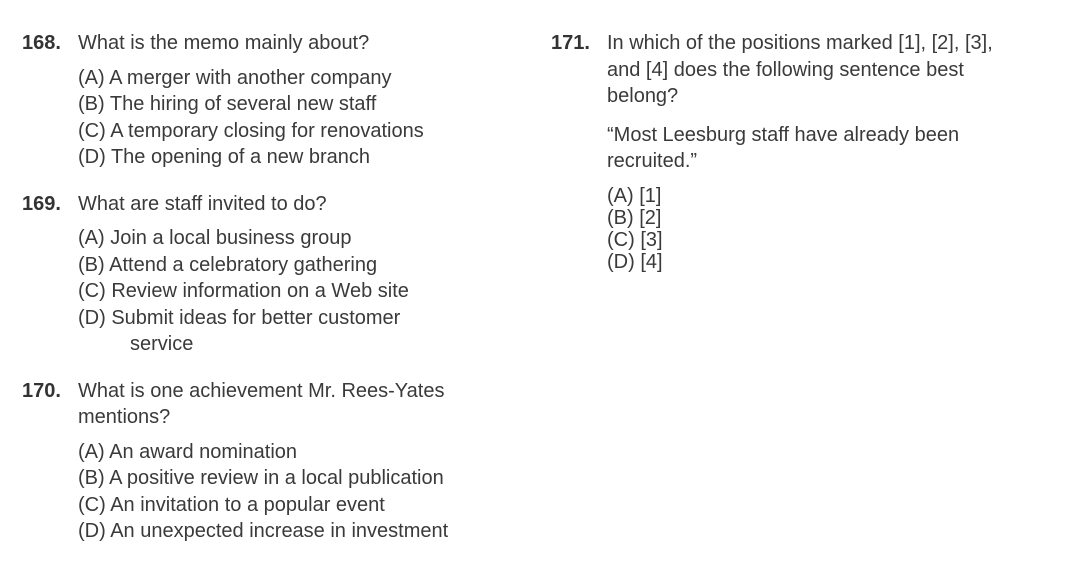 The height and width of the screenshot is (580, 1074). I want to click on question-text-line-1: What is one achievement Mr. Rees-Yates, so click(261, 390).